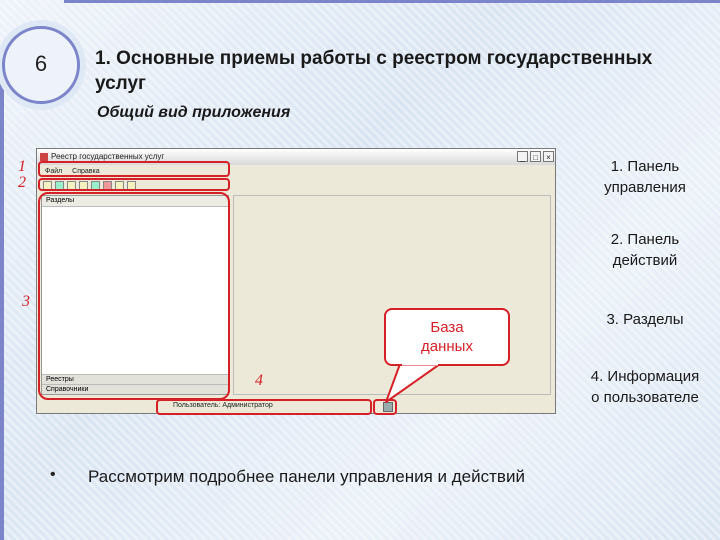 The image size is (720, 540). Describe the element at coordinates (447, 327) in the screenshot. I see `callout-line-1: База` at that location.